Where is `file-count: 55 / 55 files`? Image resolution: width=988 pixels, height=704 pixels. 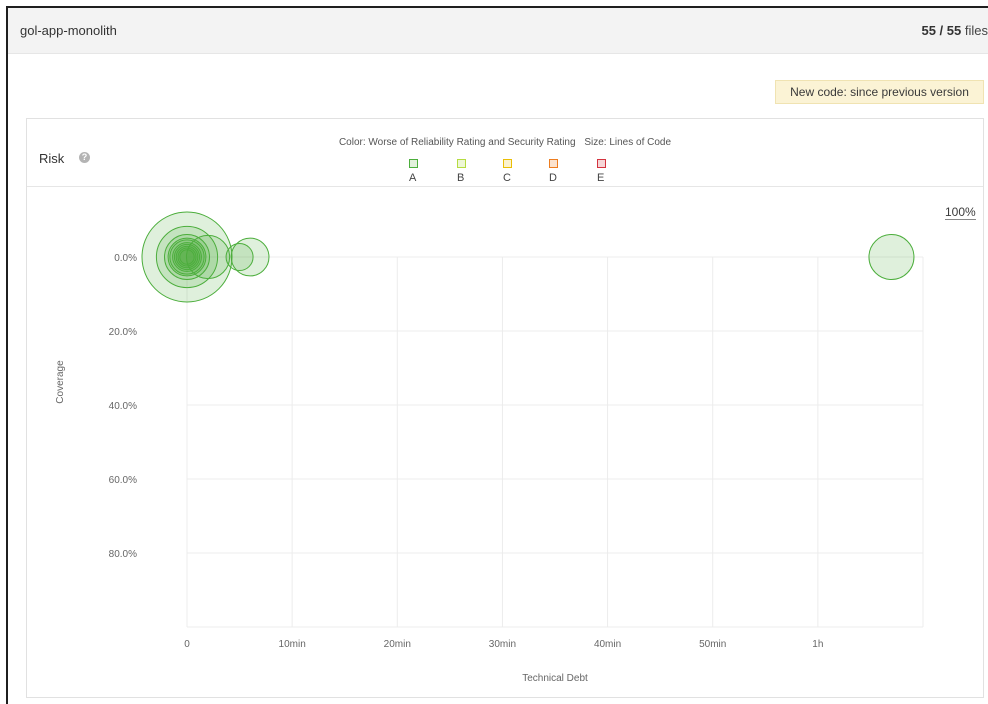 file-count: 55 / 55 files is located at coordinates (954, 30).